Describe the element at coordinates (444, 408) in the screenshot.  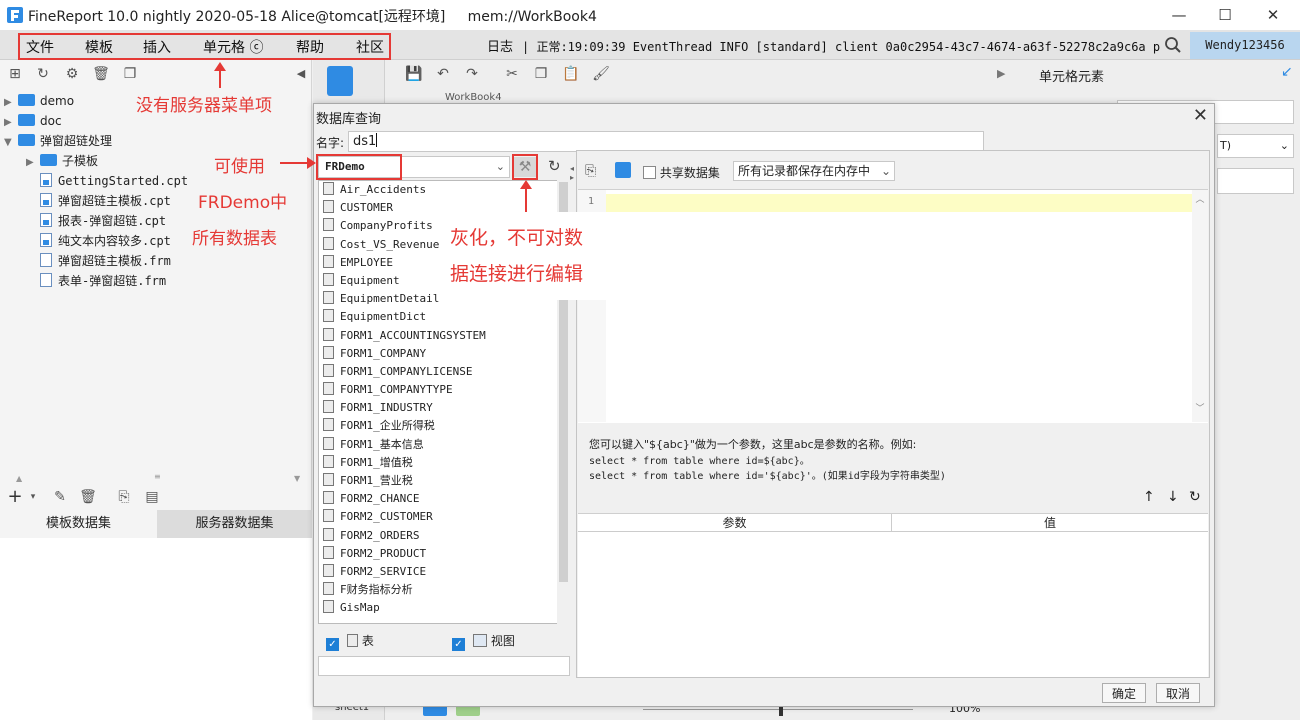
I see `table-list-item: FORM1_INDUSTRY` at that location.